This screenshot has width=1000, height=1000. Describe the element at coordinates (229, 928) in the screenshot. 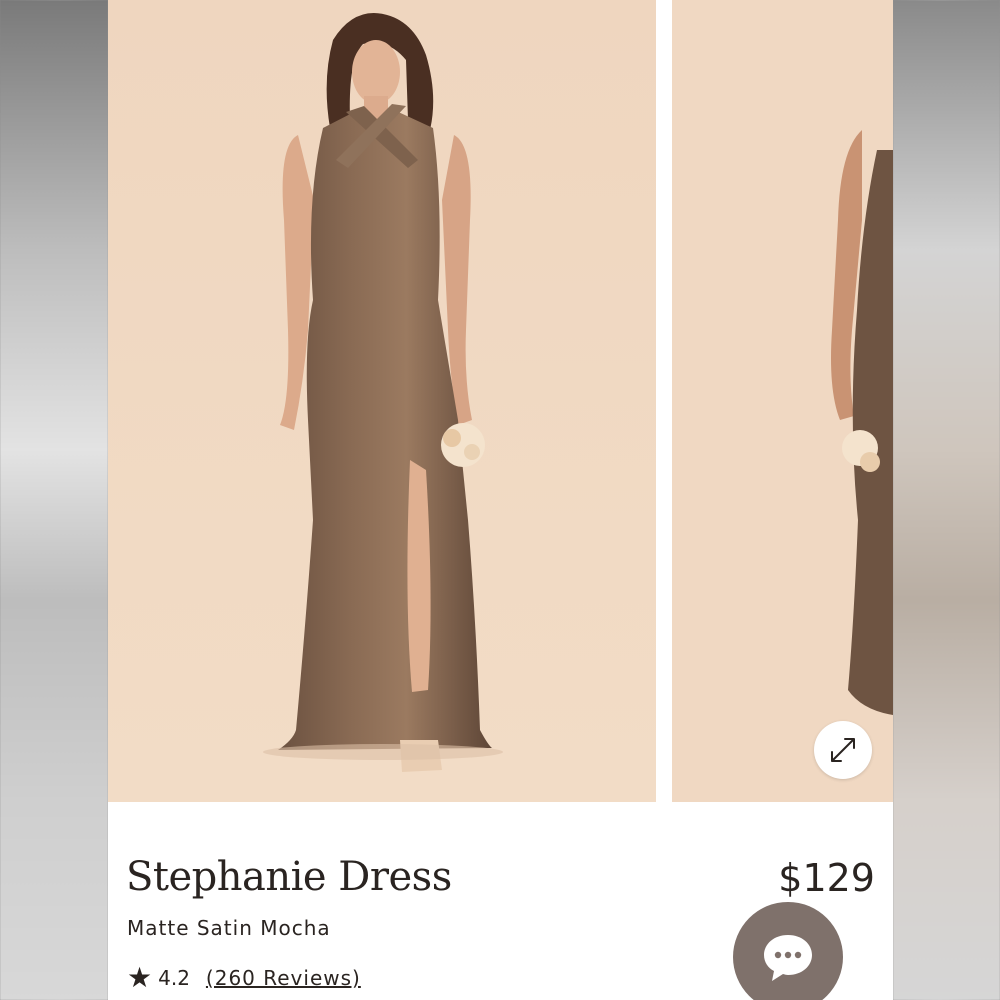

I see `product-color-label: Matte Satin Mocha` at that location.